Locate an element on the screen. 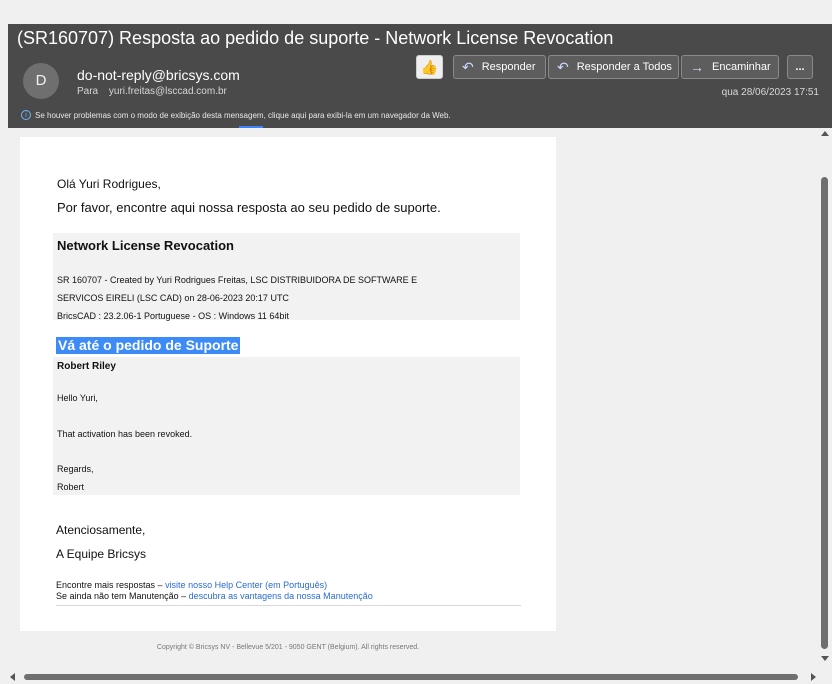 Image resolution: width=832 pixels, height=684 pixels. sender-address: do-not-reply@bricsys.com is located at coordinates (158, 75).